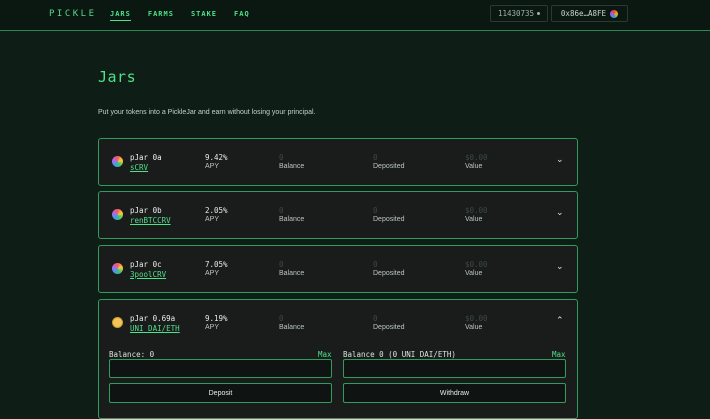  I want to click on pickle-logo: PICKLE, so click(73, 14).